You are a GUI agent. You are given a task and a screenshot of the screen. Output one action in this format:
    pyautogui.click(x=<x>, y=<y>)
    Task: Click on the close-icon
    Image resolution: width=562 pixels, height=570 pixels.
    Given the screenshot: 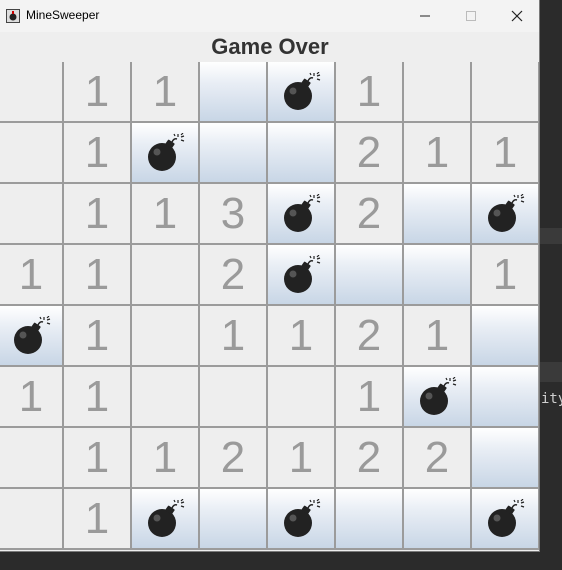 What is the action you would take?
    pyautogui.click(x=517, y=16)
    